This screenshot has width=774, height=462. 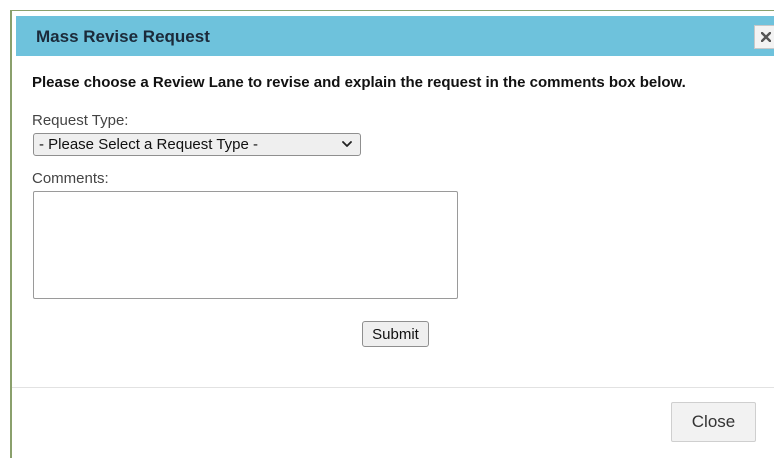 I want to click on comments-textarea, so click(x=245, y=245).